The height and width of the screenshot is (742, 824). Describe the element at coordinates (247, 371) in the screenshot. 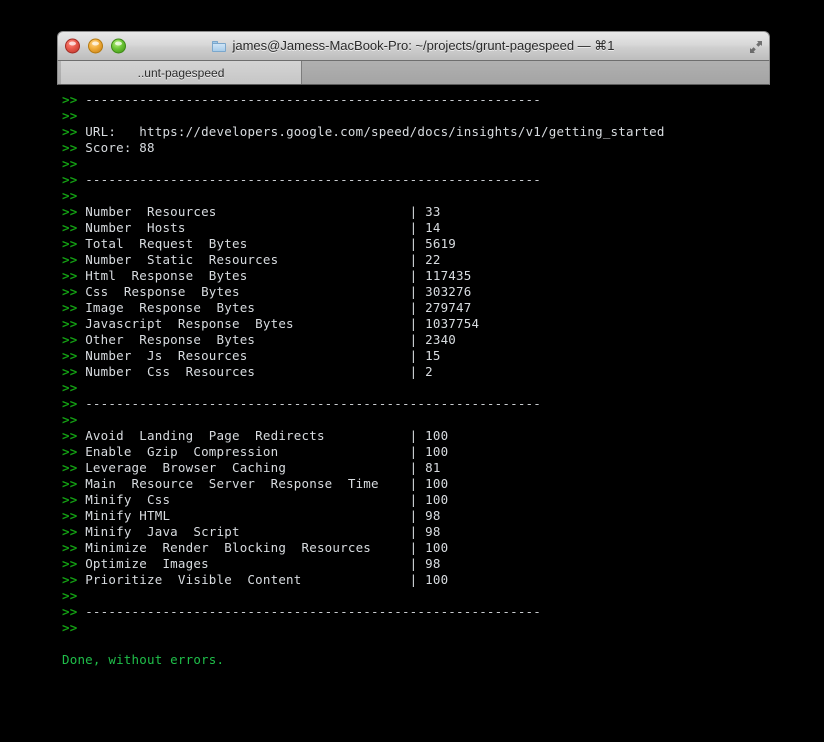

I see `row-label: Number Css Resources` at that location.